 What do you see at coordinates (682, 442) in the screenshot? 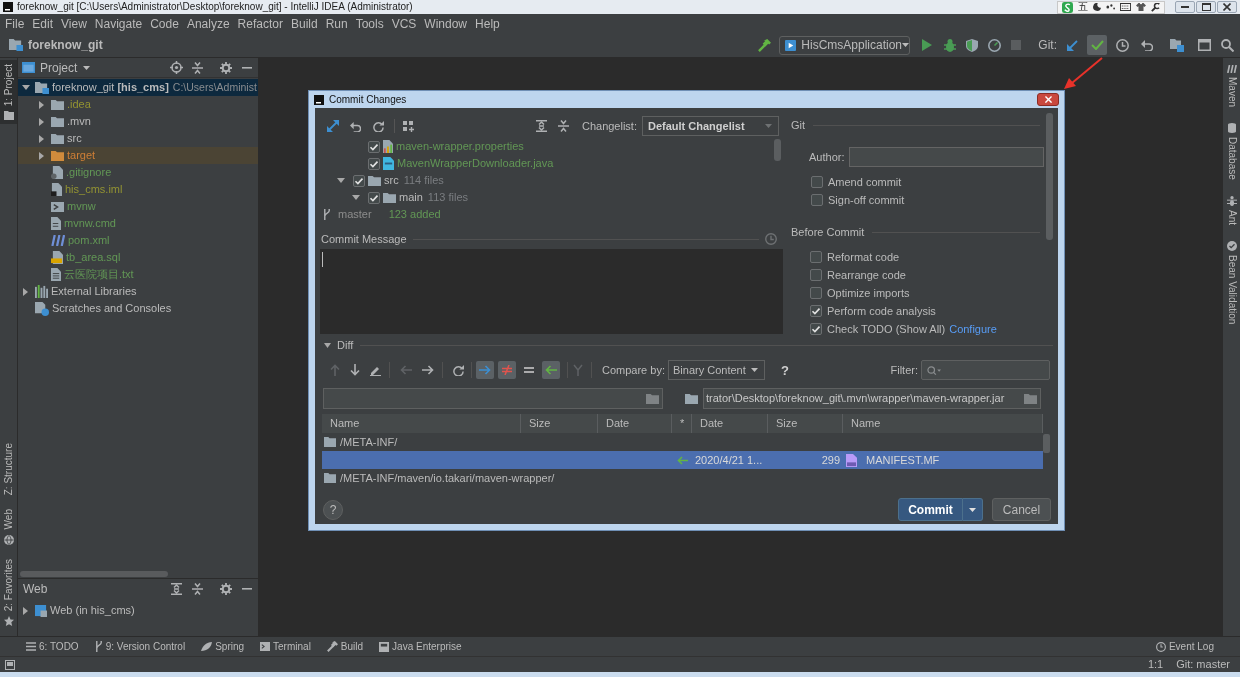
I see `table-row: /META-INF/` at bounding box center [682, 442].